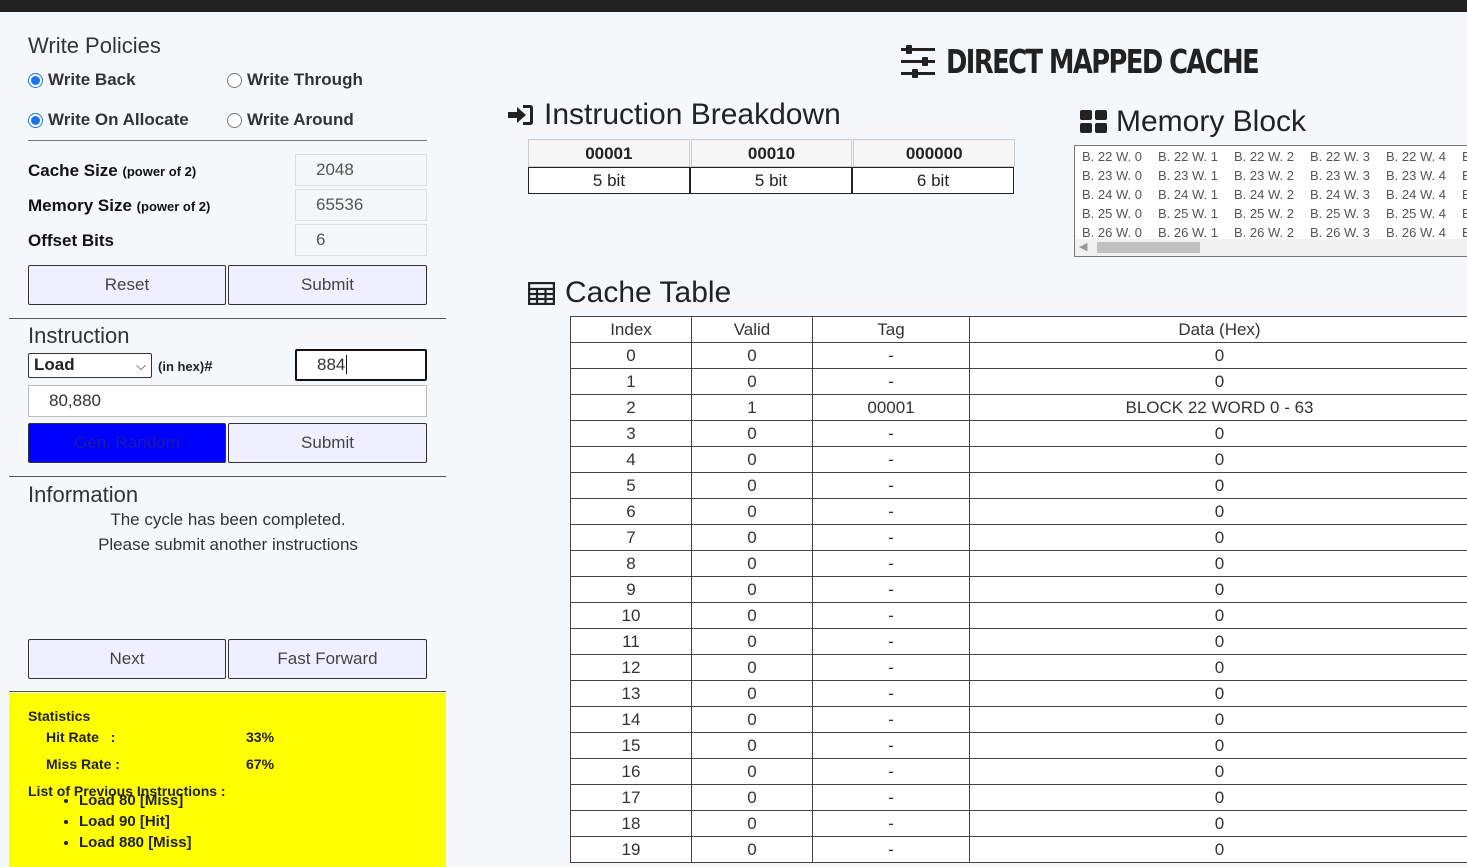 The height and width of the screenshot is (867, 1467). What do you see at coordinates (119, 205) in the screenshot?
I see `memory-size-label: Memory Size (power of 2)` at bounding box center [119, 205].